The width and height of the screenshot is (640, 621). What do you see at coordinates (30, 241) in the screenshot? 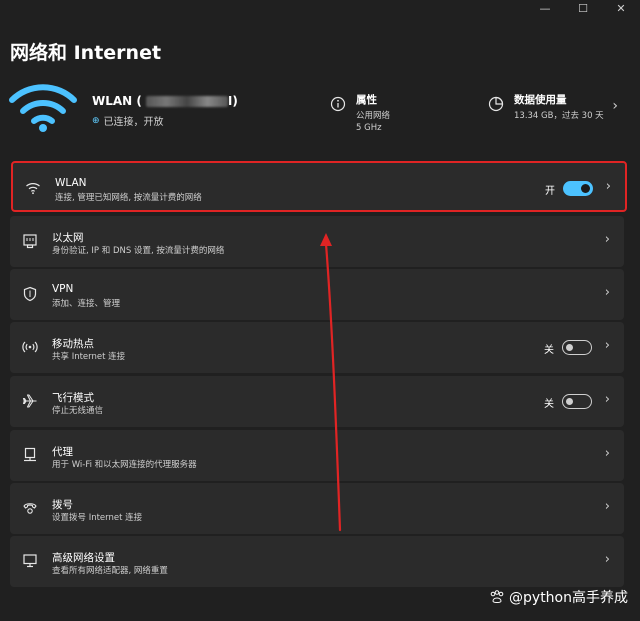
I see `ethernet-icon` at bounding box center [30, 241].